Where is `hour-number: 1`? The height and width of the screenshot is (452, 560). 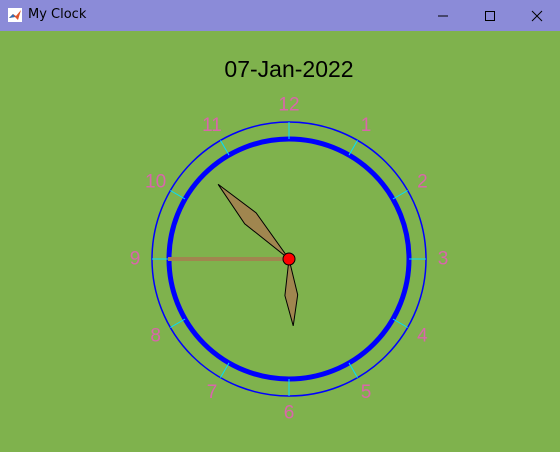 hour-number: 1 is located at coordinates (366, 125).